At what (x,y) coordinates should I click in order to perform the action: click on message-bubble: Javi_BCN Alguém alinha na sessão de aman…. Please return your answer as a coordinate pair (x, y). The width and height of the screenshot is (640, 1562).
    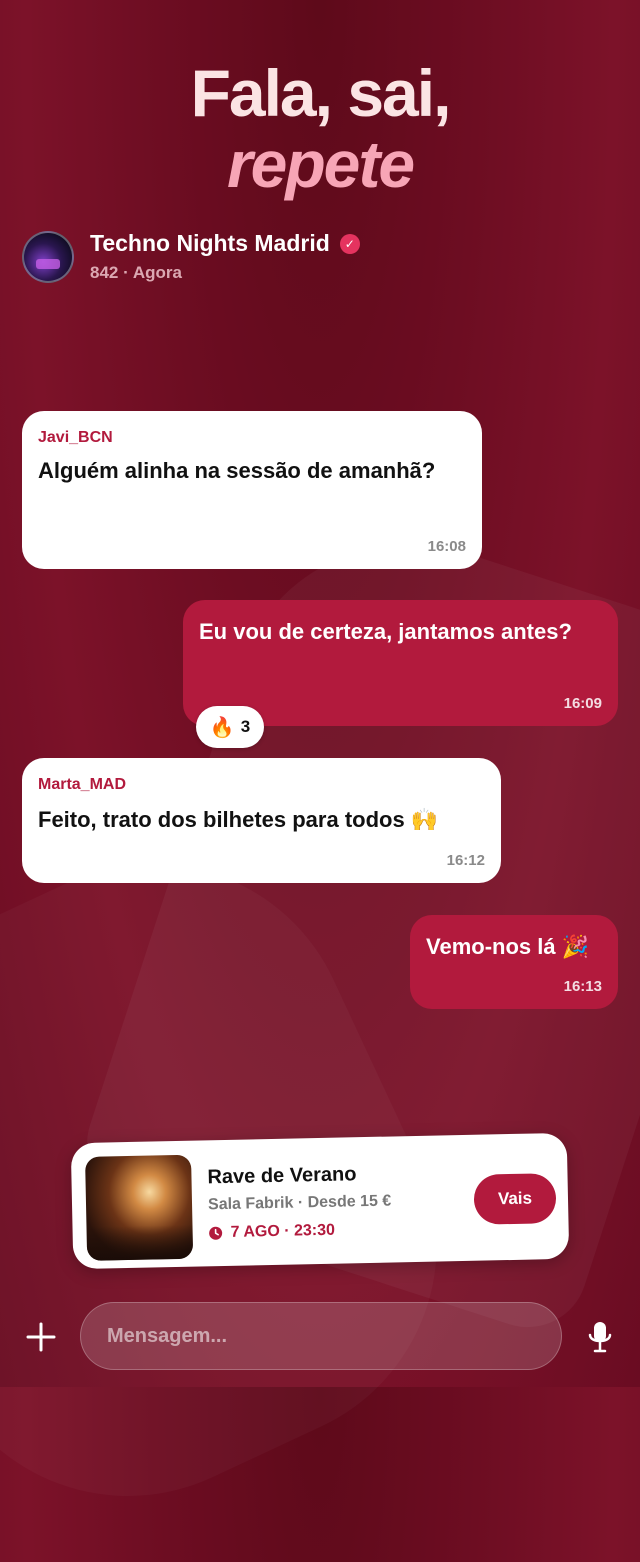
    Looking at the image, I should click on (252, 490).